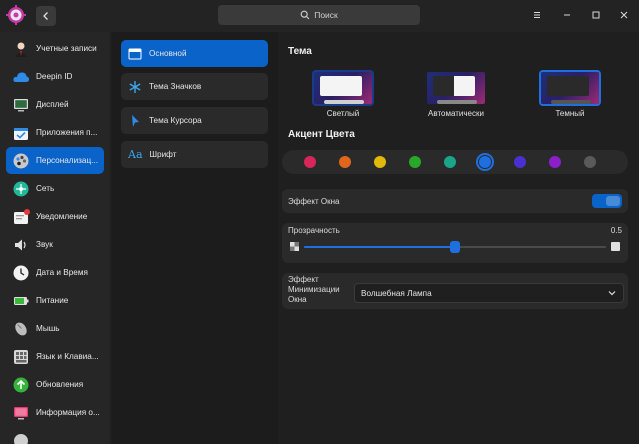 The image size is (639, 444). What do you see at coordinates (21, 49) in the screenshot?
I see `accounts-icon` at bounding box center [21, 49].